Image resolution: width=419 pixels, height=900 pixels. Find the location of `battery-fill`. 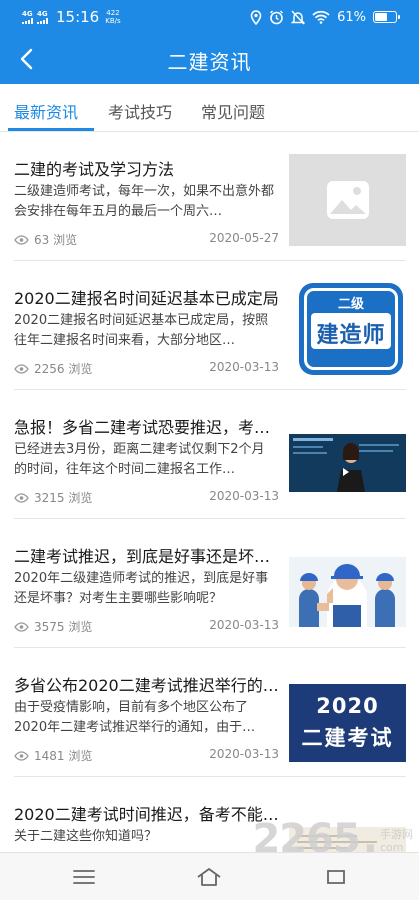

battery-fill is located at coordinates (381, 17).